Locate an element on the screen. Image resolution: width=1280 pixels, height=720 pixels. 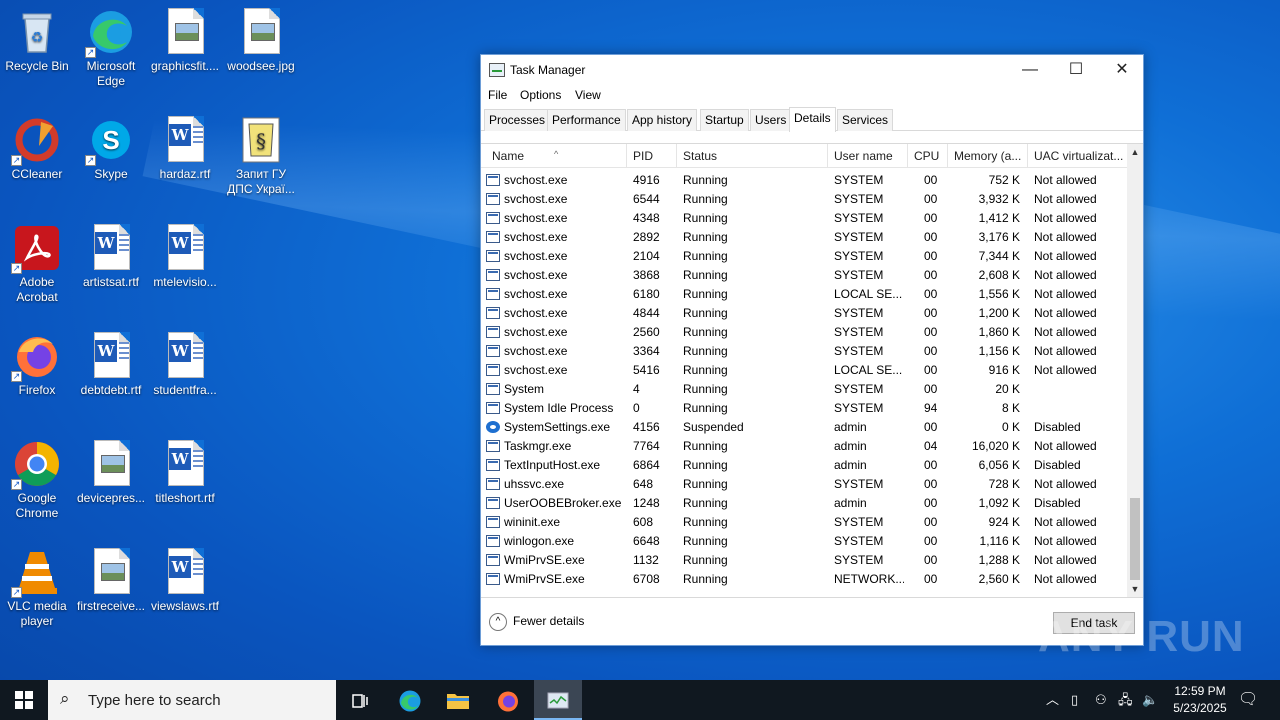
cell-pid: 3364 is located at coordinates (646, 351).